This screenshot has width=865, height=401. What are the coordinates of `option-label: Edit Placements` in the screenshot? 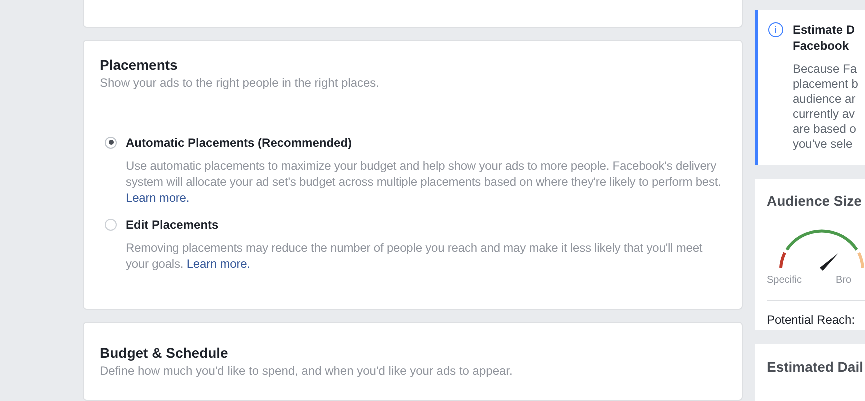 It's located at (172, 225).